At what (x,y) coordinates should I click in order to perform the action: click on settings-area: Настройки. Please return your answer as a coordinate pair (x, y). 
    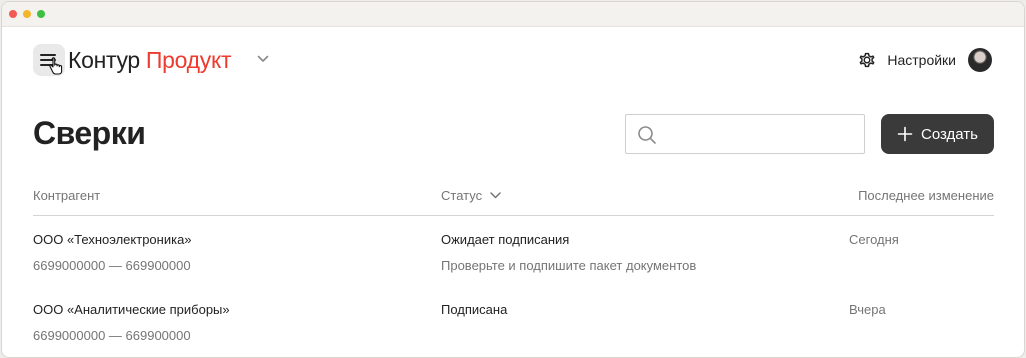
    Looking at the image, I should click on (924, 60).